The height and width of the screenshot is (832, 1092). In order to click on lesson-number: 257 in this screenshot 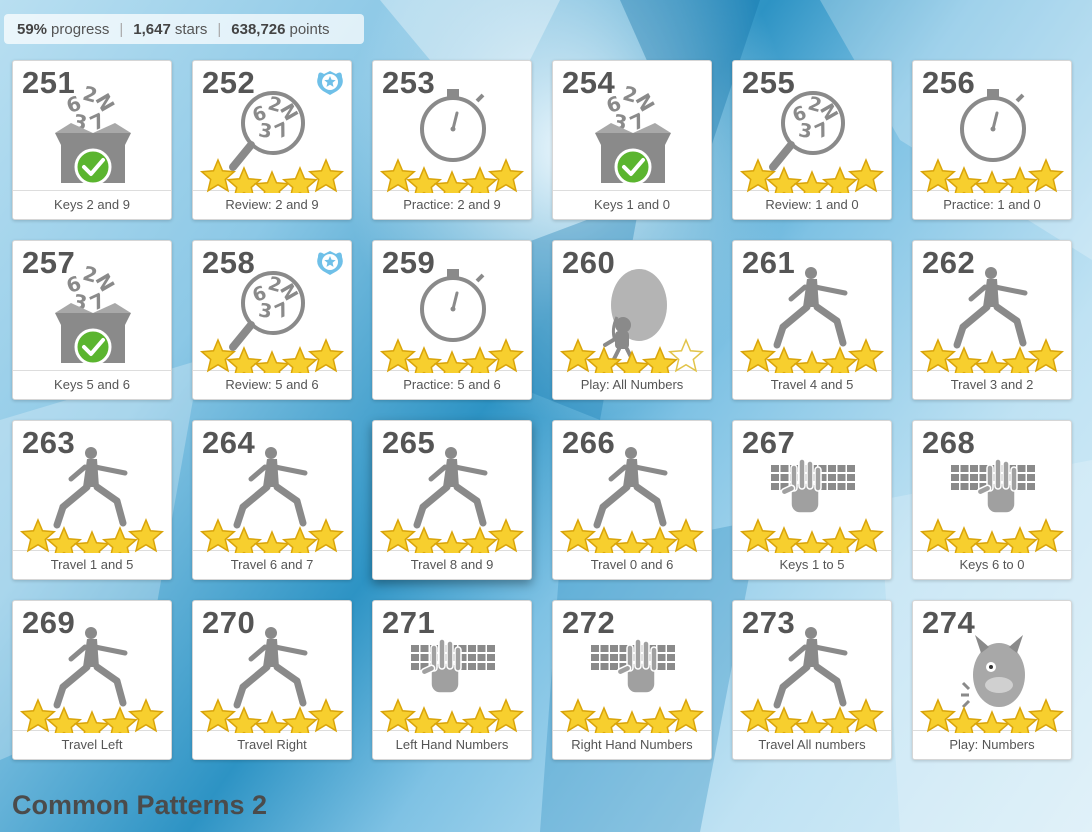, I will do `click(49, 262)`.